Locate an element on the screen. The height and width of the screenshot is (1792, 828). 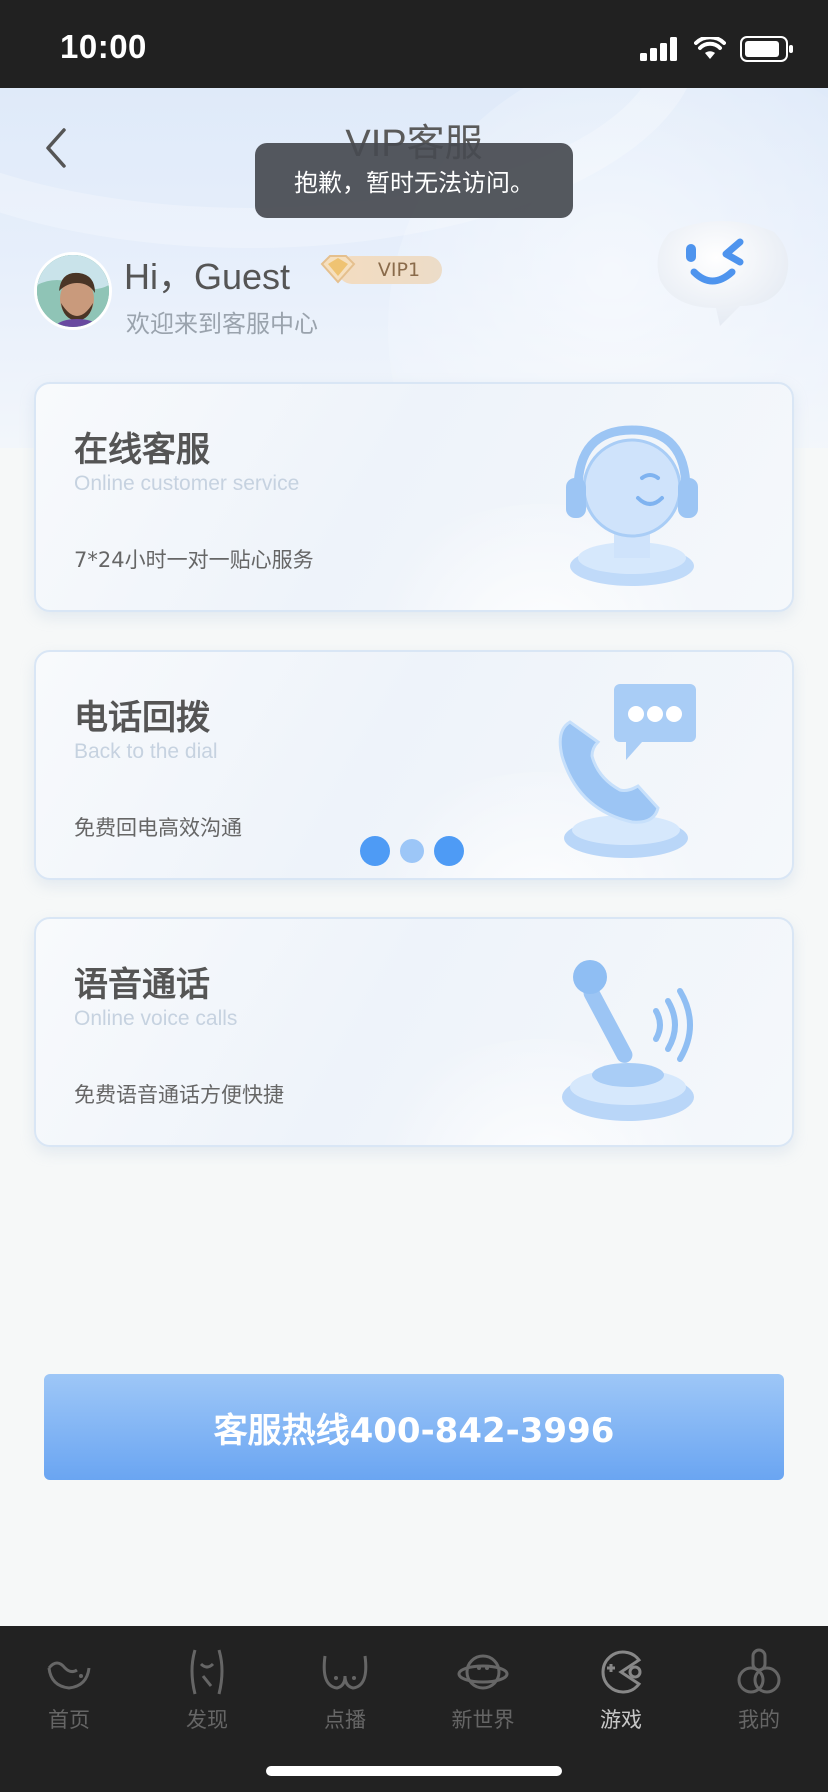
tab-discover: 发现 is located at coordinates (207, 1686).